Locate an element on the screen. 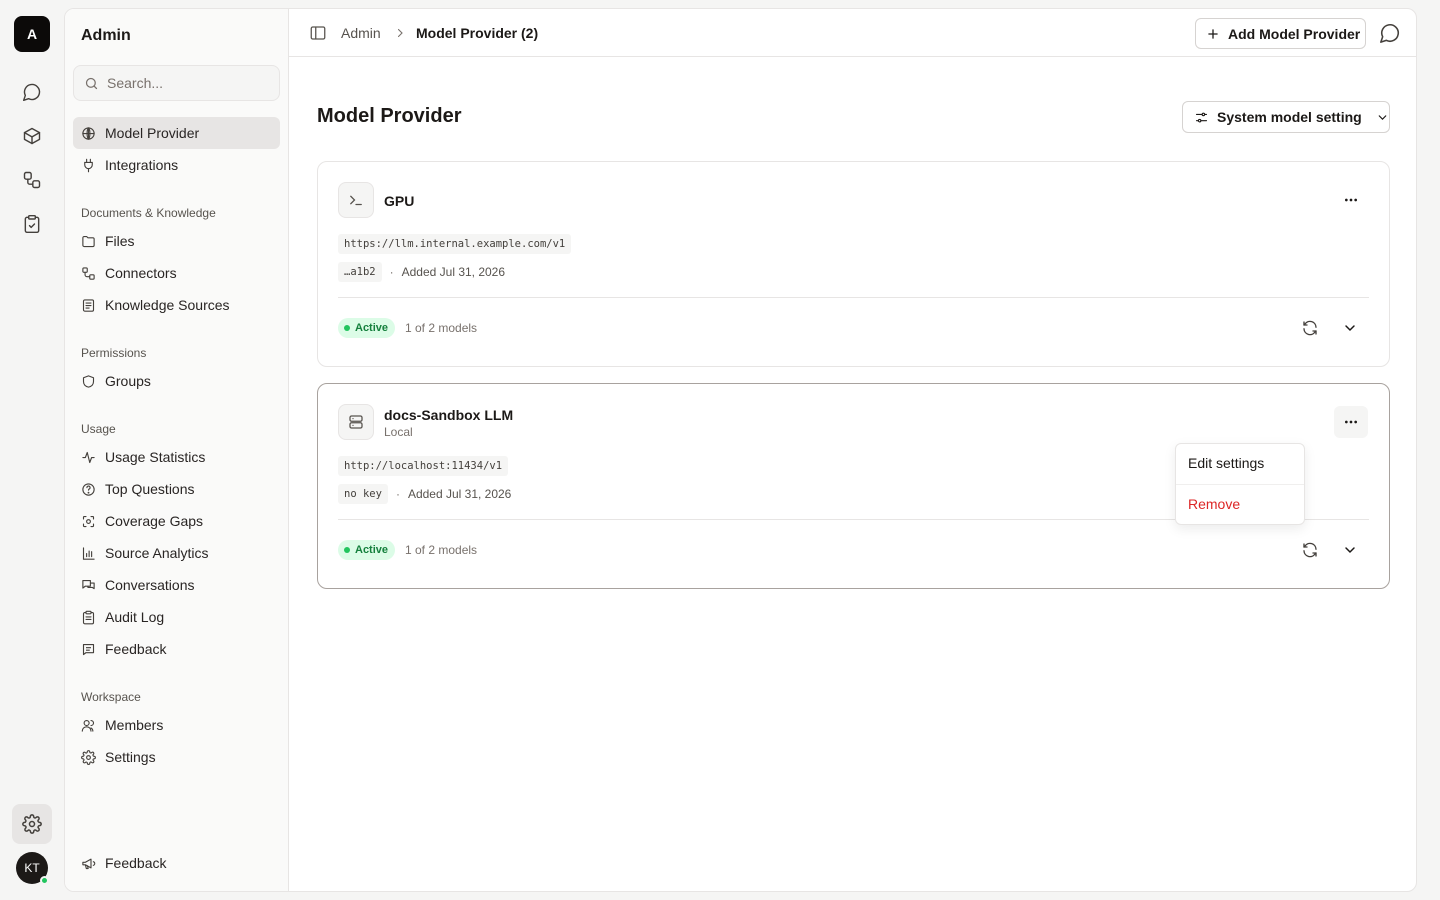  sidebar-item-knowledge-sources: Knowledge Sources is located at coordinates (176, 305).